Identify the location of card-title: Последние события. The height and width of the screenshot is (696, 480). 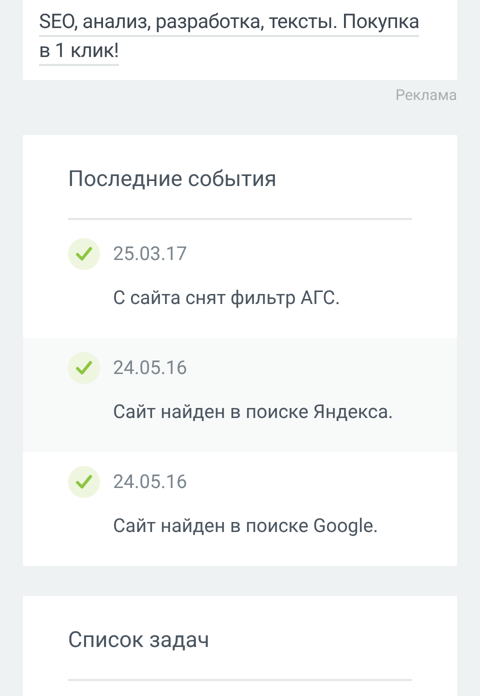
(240, 191).